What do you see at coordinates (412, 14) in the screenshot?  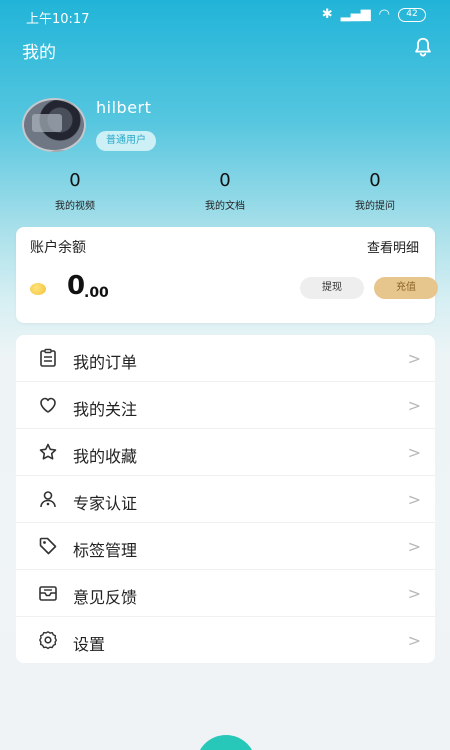 I see `battery-icon: 42` at bounding box center [412, 14].